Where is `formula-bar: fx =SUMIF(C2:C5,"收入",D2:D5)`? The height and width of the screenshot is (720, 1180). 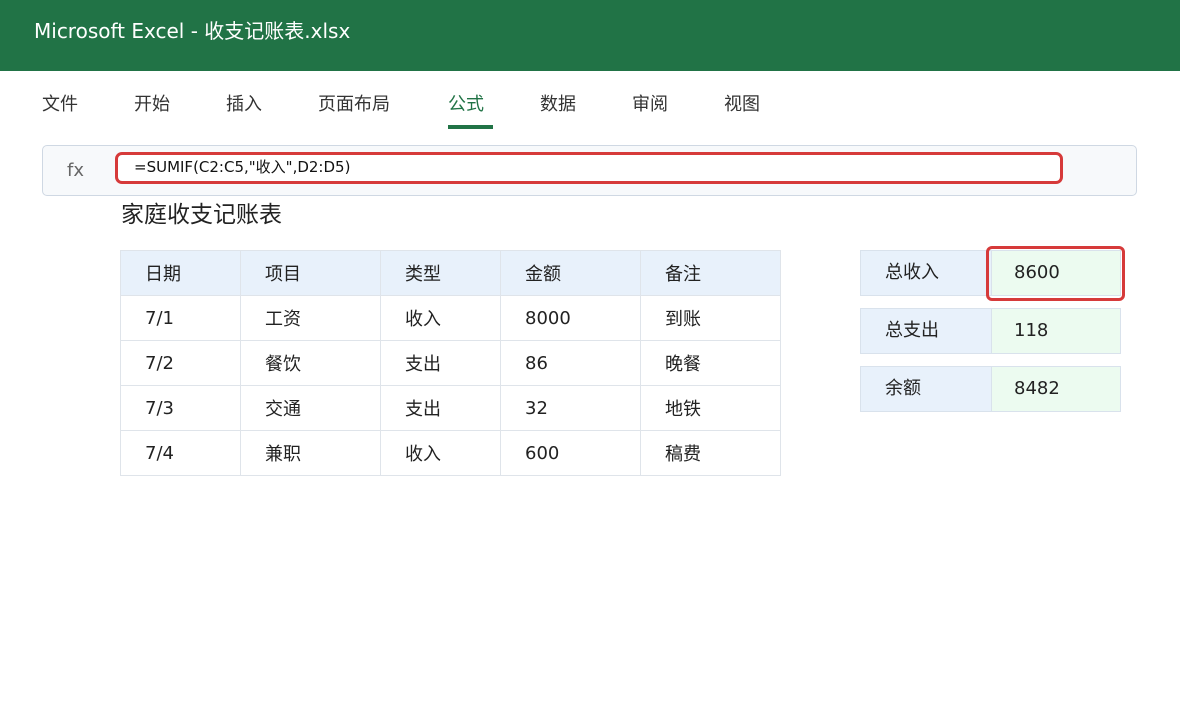
formula-bar: fx =SUMIF(C2:C5,"收入",D2:D5) is located at coordinates (589, 170).